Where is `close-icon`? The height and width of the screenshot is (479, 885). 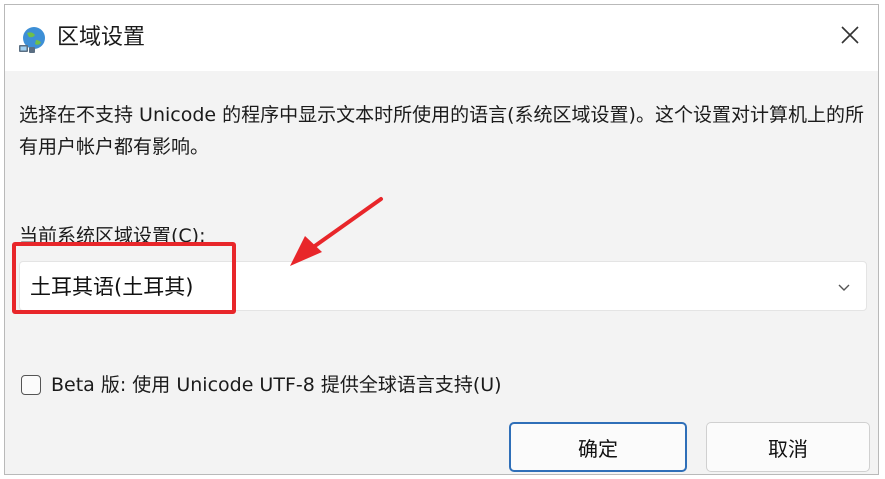 close-icon is located at coordinates (850, 37).